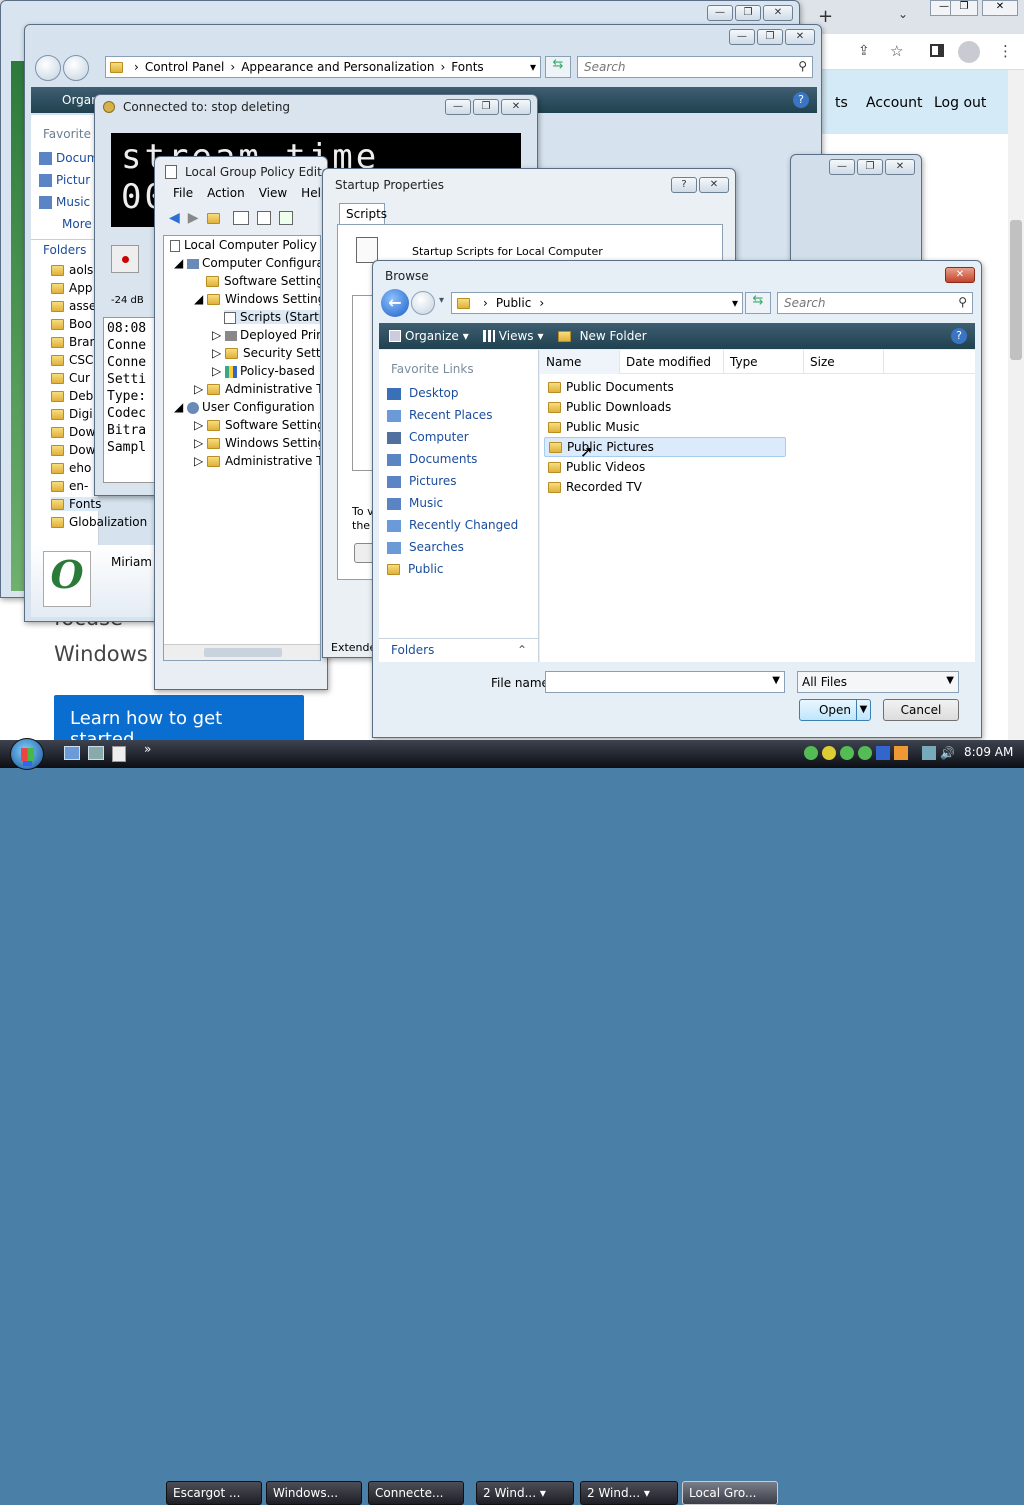 Image resolution: width=1024 pixels, height=1505 pixels. Describe the element at coordinates (423, 393) in the screenshot. I see `fav-desktop: Desktop` at that location.